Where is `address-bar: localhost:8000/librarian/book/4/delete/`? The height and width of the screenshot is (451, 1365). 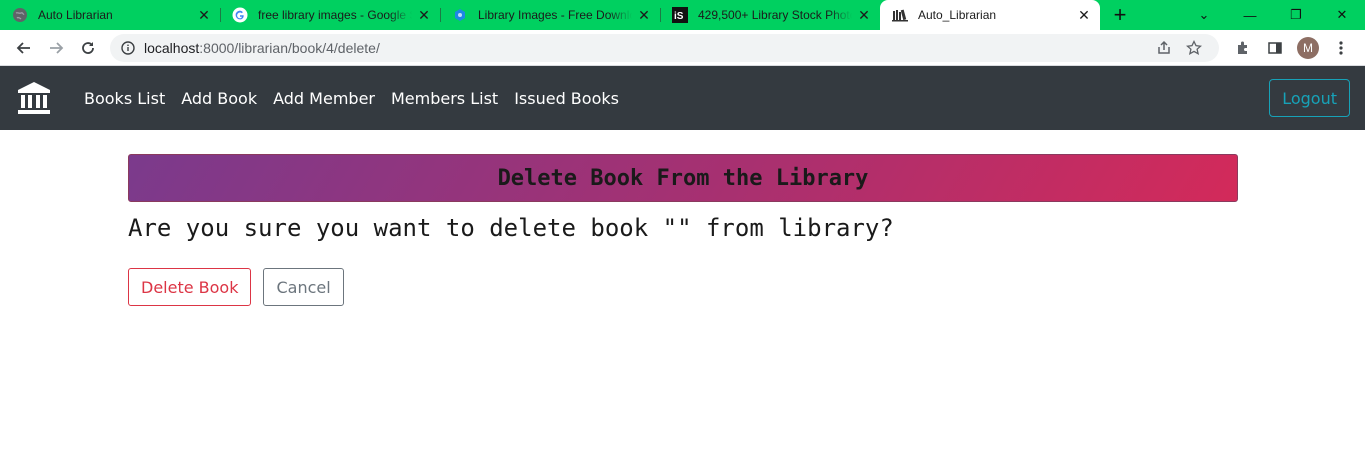 address-bar: localhost:8000/librarian/book/4/delete/ is located at coordinates (664, 47).